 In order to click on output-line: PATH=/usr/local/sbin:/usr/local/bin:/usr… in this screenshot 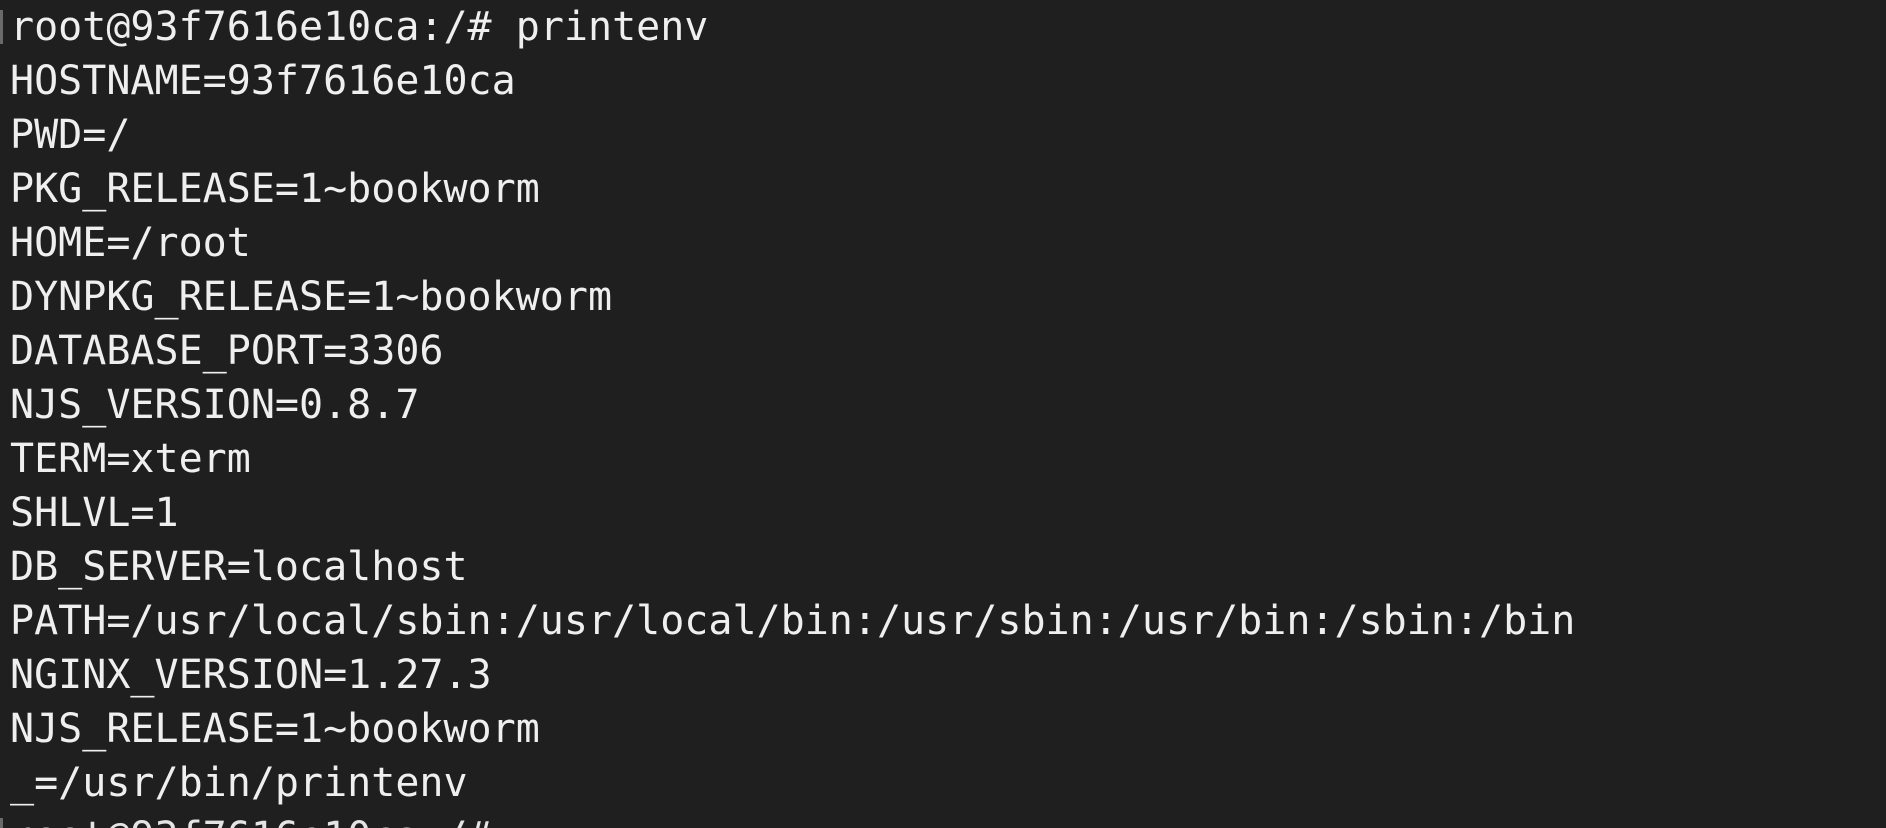, I will do `click(793, 621)`.